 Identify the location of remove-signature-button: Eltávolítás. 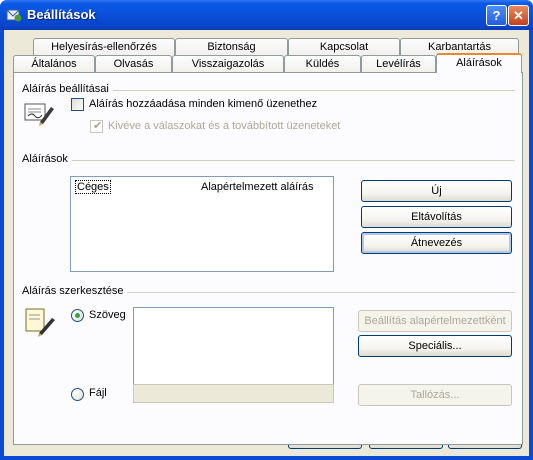
(436, 217).